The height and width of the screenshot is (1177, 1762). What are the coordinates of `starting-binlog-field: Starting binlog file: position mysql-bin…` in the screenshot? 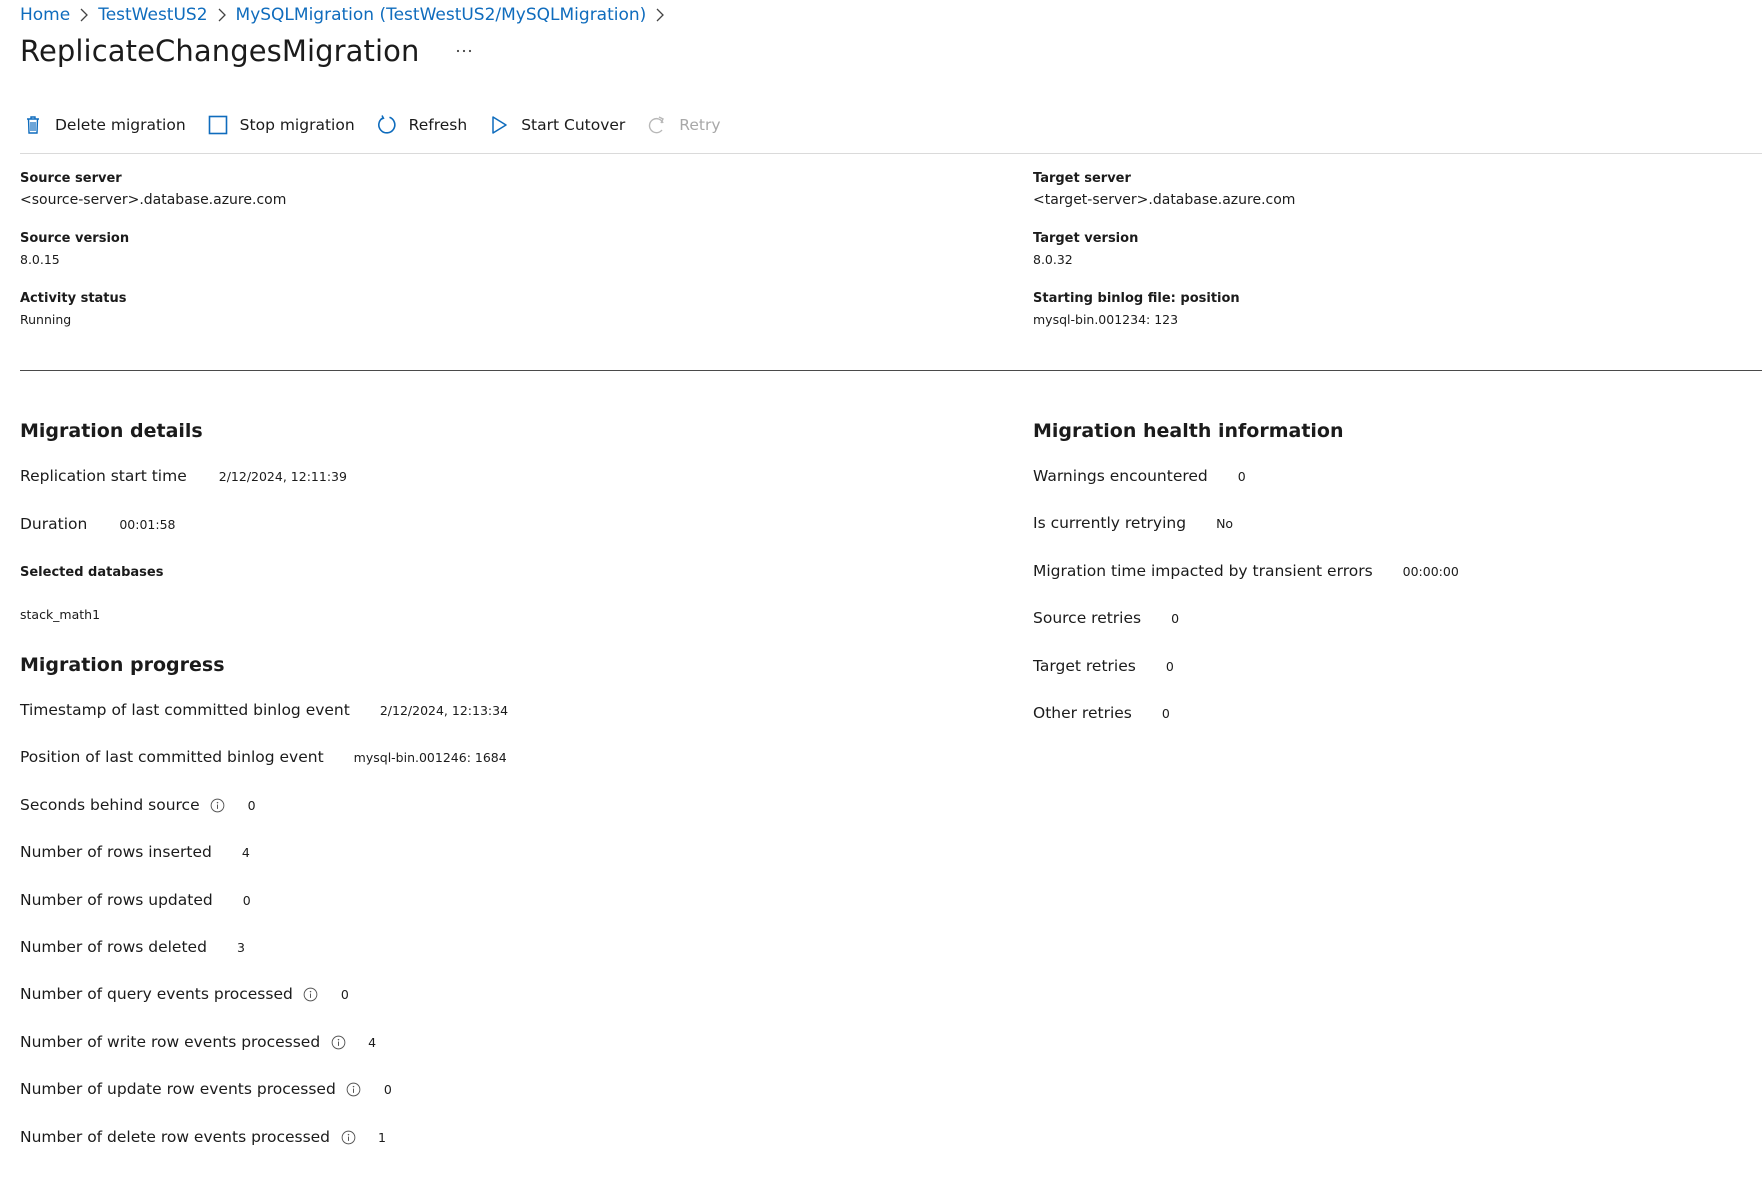 It's located at (1136, 309).